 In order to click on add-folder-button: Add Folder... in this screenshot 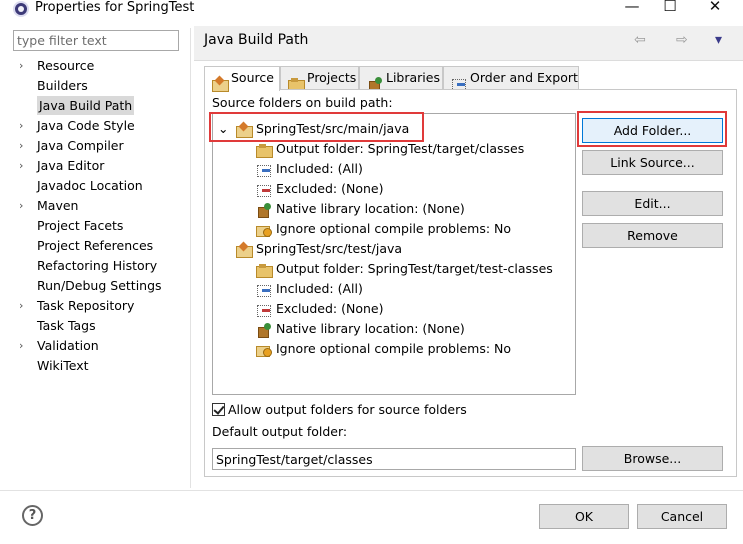, I will do `click(652, 130)`.